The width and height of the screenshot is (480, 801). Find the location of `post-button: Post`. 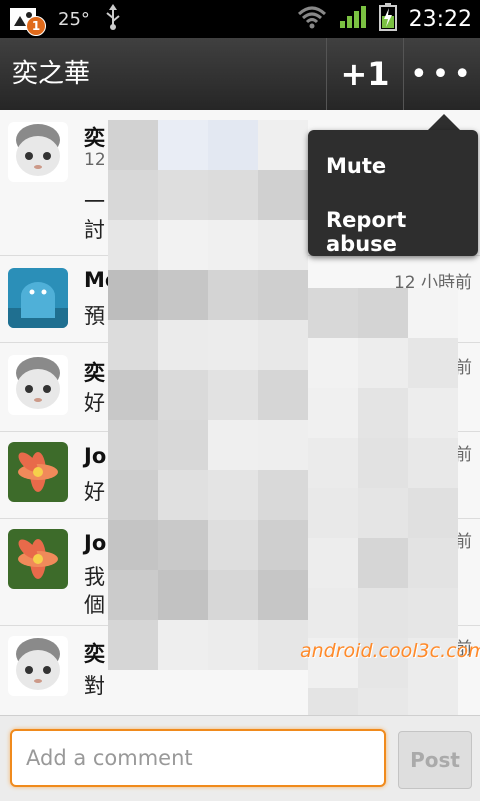

post-button: Post is located at coordinates (435, 760).